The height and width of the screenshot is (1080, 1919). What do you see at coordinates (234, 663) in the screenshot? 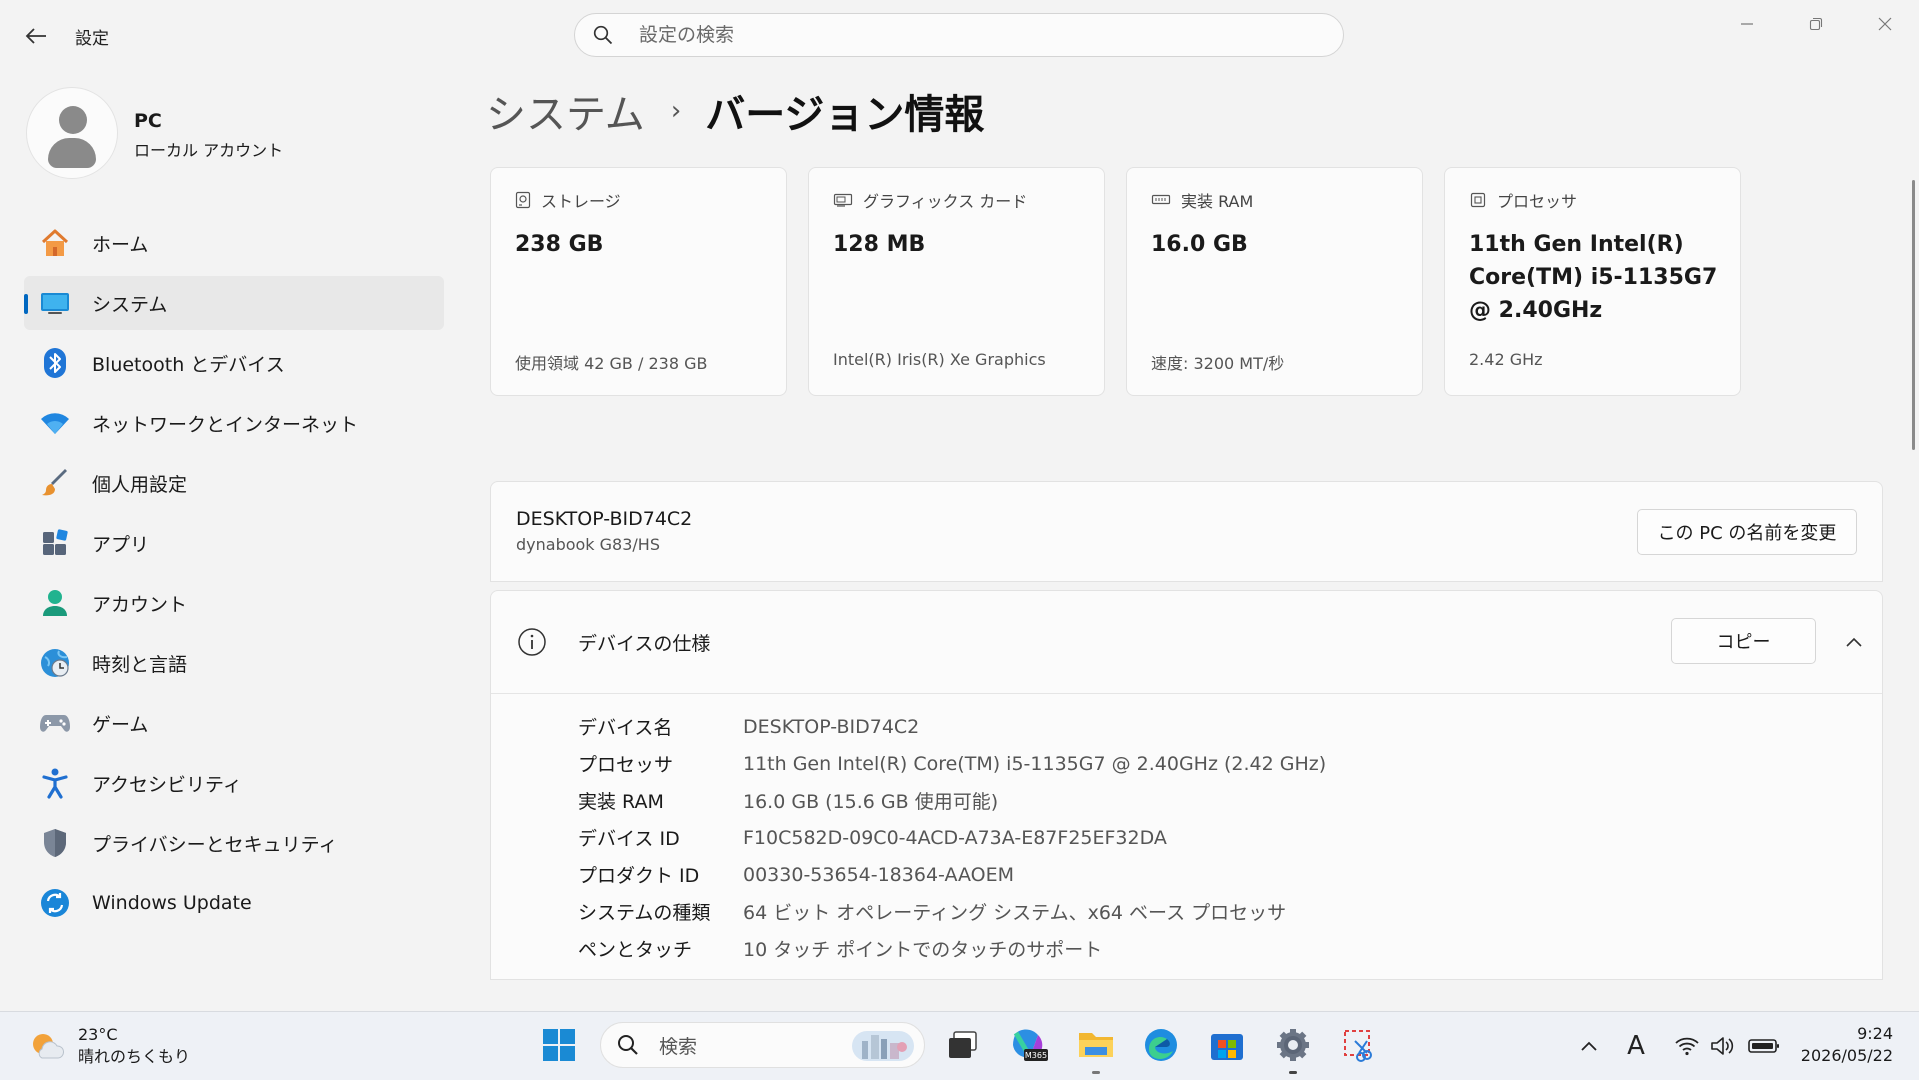
I see `sidebar-item-time-language: 時刻と言語` at bounding box center [234, 663].